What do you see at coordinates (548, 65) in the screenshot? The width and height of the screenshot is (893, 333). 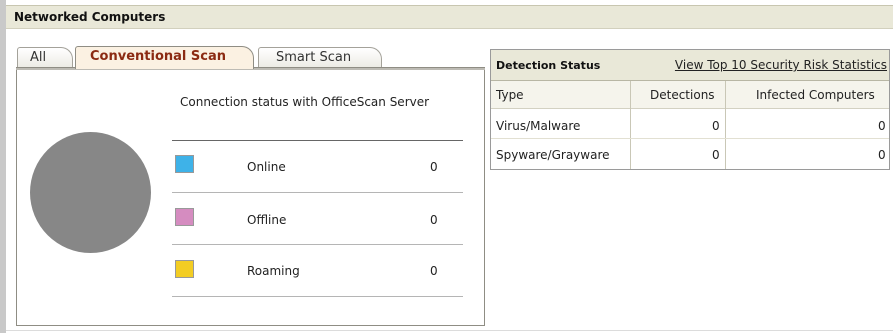 I see `detection-status-title: Detection Status` at bounding box center [548, 65].